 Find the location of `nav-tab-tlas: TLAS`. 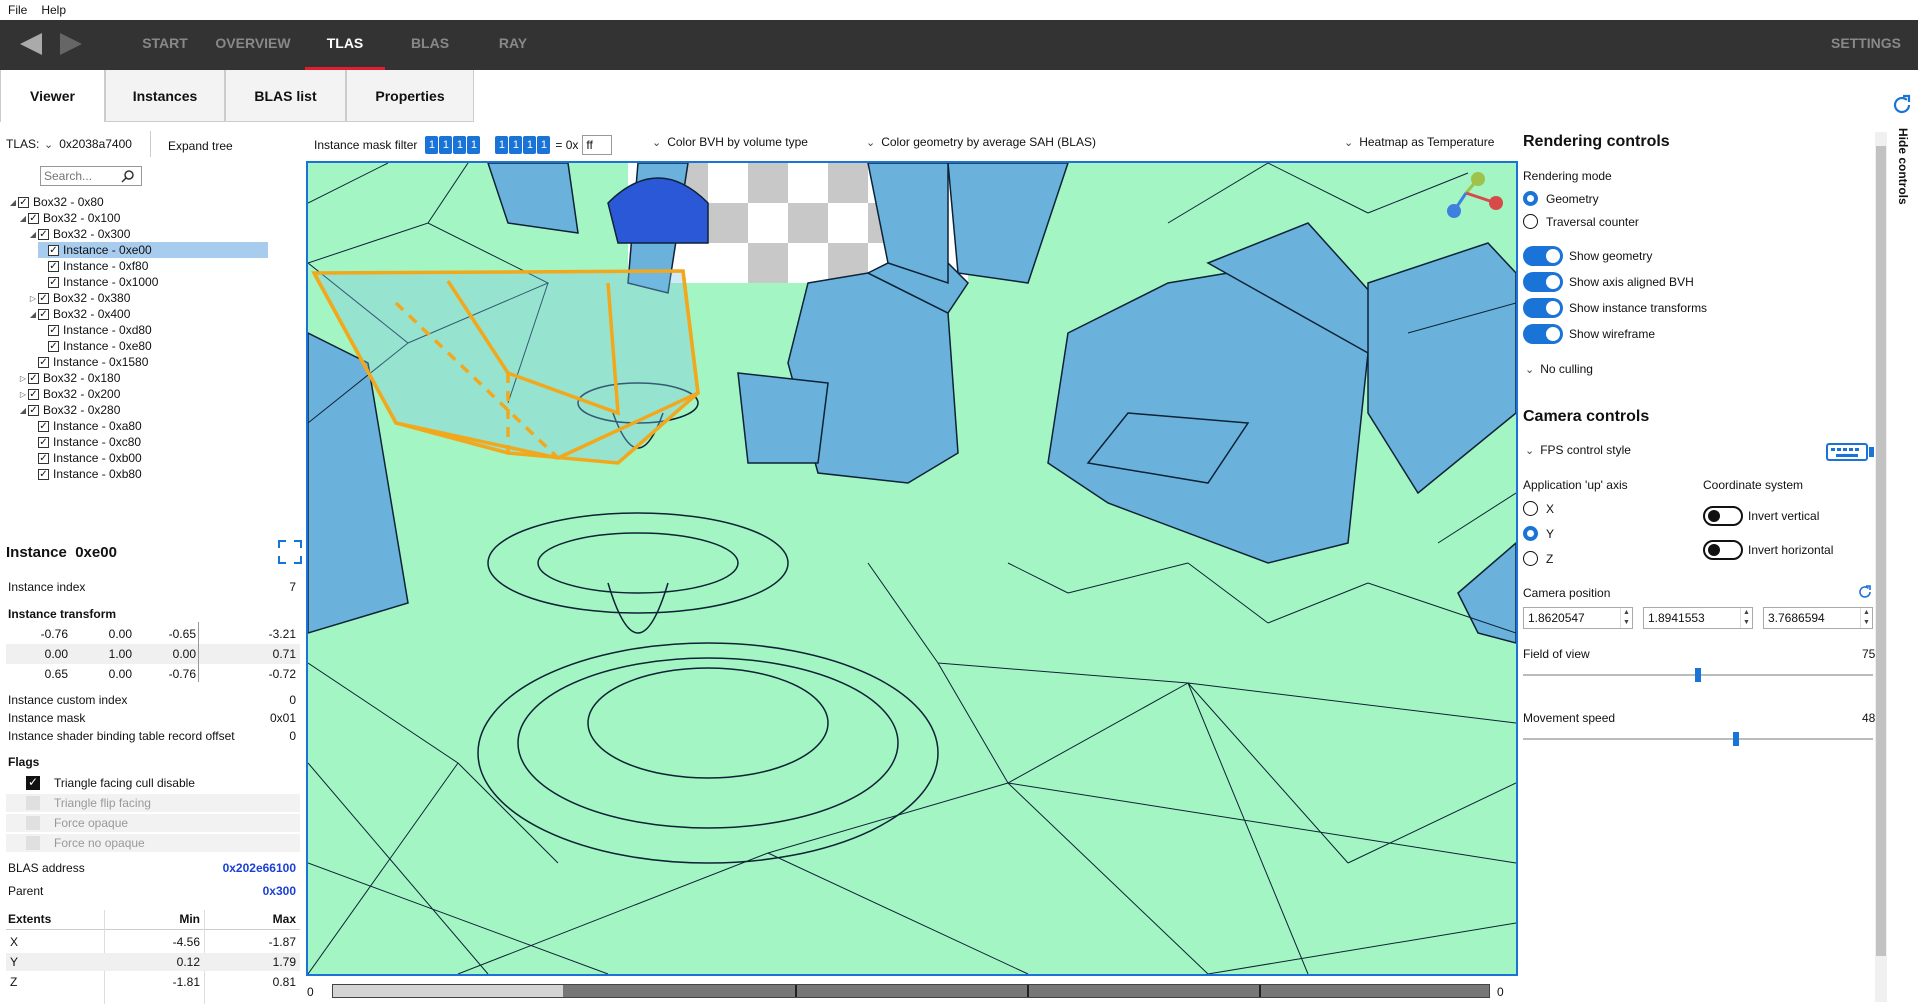

nav-tab-tlas: TLAS is located at coordinates (345, 45).